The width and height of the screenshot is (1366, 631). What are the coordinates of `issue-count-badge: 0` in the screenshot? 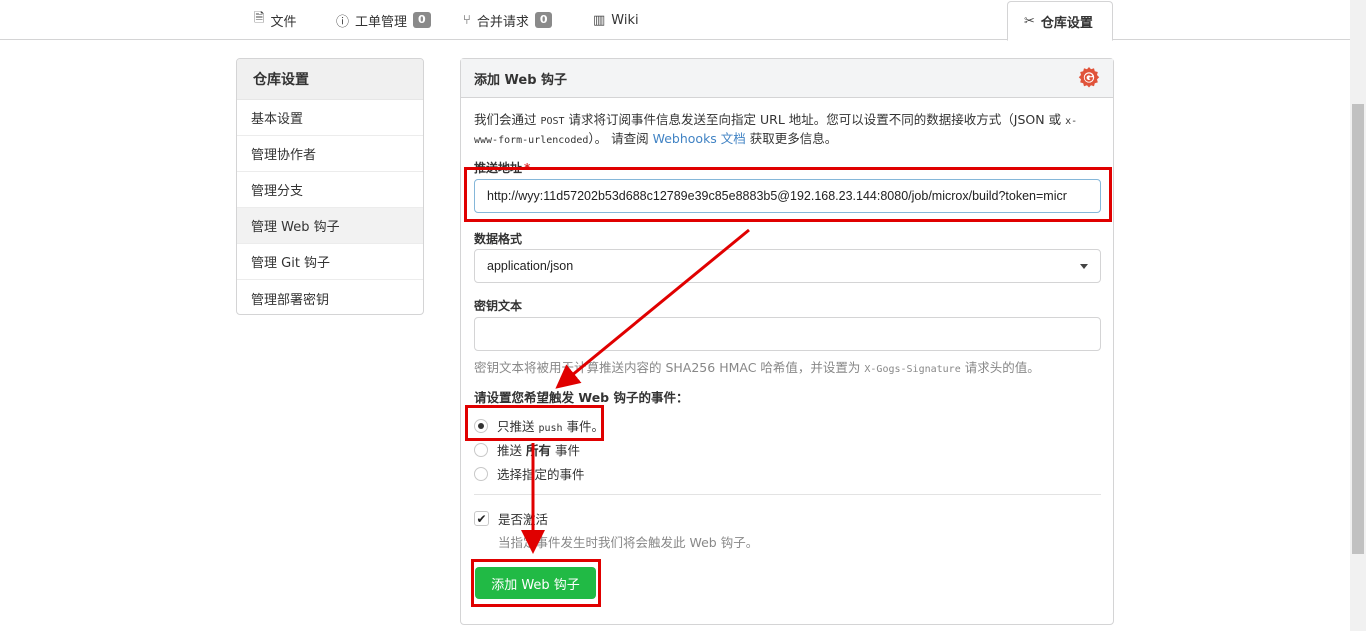 It's located at (422, 20).